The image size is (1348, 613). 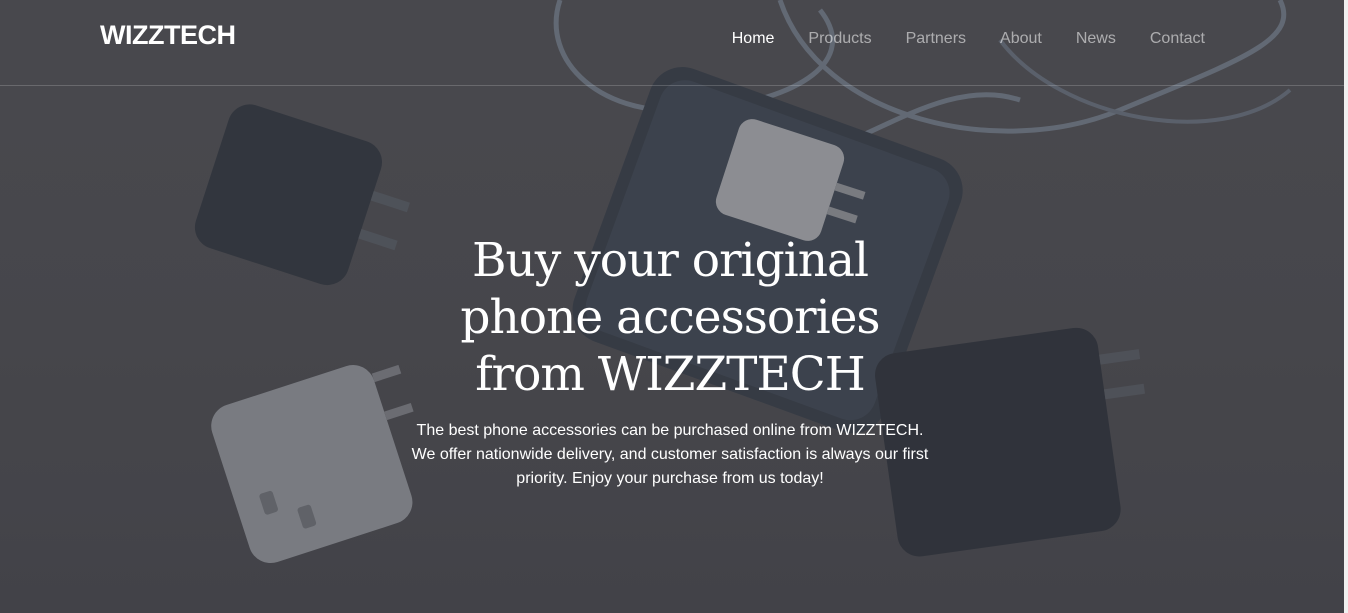 What do you see at coordinates (1021, 39) in the screenshot?
I see `nav-link-about: About` at bounding box center [1021, 39].